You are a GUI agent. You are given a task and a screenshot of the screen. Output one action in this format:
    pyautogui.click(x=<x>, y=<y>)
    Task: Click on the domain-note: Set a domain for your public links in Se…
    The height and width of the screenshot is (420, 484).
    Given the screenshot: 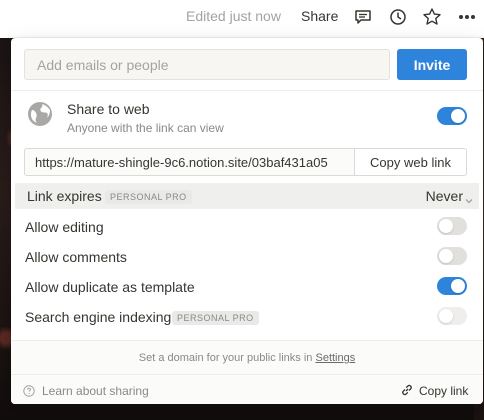 What is the action you would take?
    pyautogui.click(x=247, y=357)
    